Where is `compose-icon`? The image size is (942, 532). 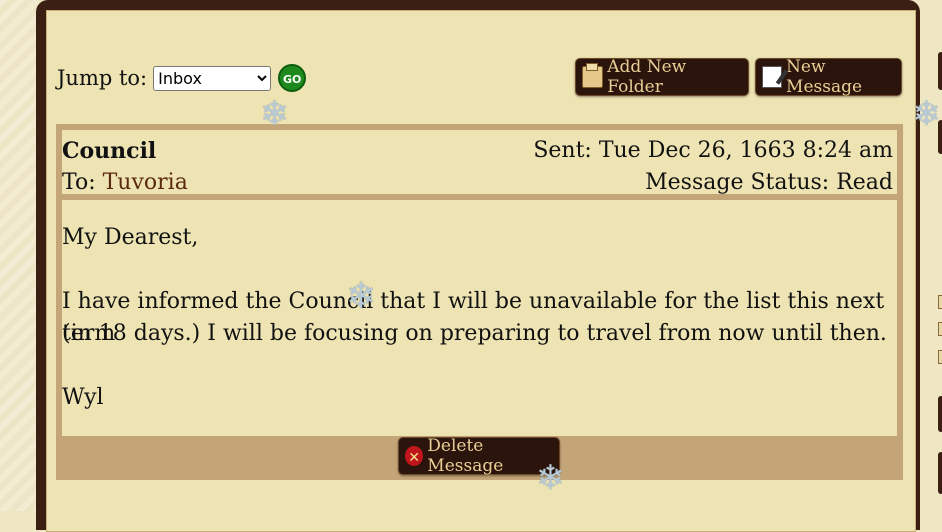
compose-icon is located at coordinates (772, 77).